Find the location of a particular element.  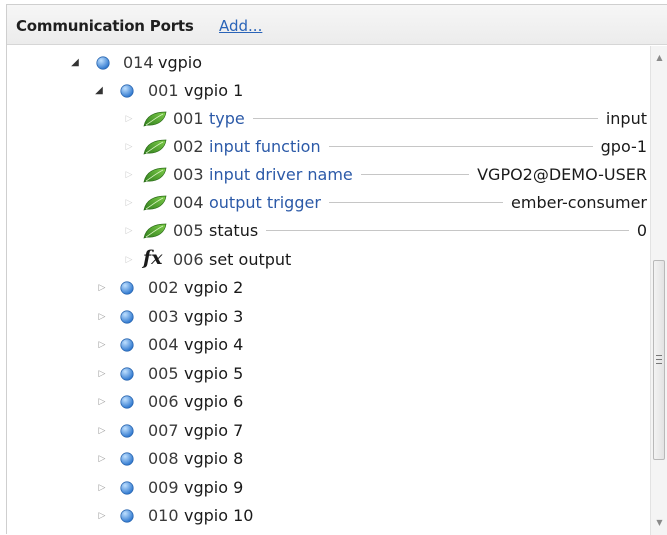

panel-title: Communication Ports is located at coordinates (105, 26).